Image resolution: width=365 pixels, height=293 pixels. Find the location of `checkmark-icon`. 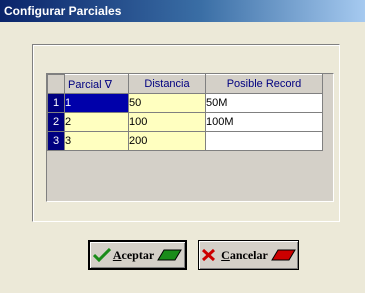

checkmark-icon is located at coordinates (101, 255).